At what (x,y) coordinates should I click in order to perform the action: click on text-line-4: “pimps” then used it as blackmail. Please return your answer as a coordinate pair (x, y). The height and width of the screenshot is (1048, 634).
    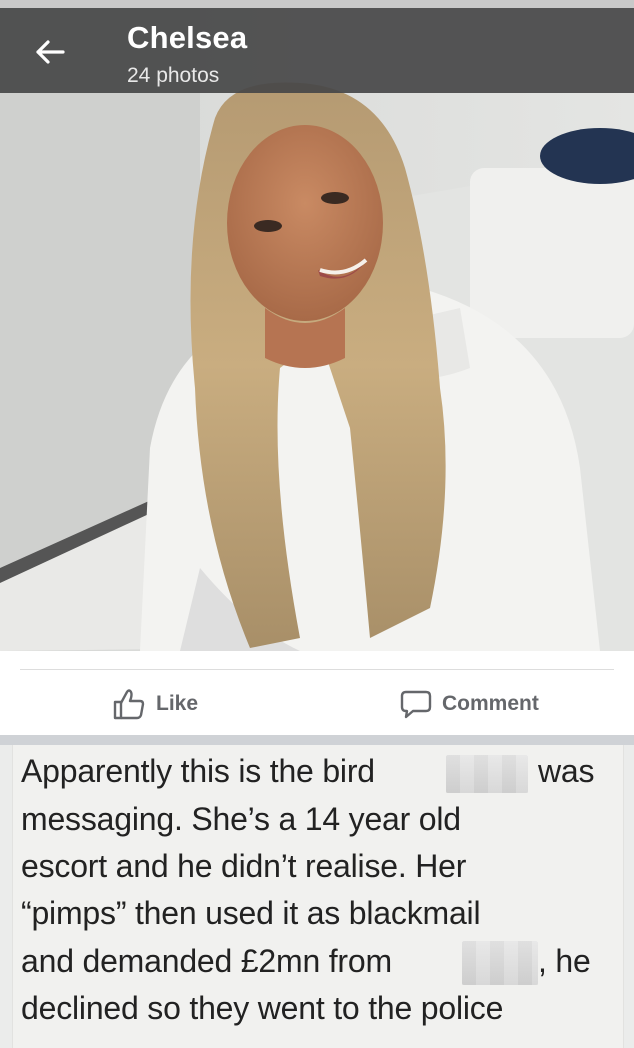
    Looking at the image, I should click on (251, 913).